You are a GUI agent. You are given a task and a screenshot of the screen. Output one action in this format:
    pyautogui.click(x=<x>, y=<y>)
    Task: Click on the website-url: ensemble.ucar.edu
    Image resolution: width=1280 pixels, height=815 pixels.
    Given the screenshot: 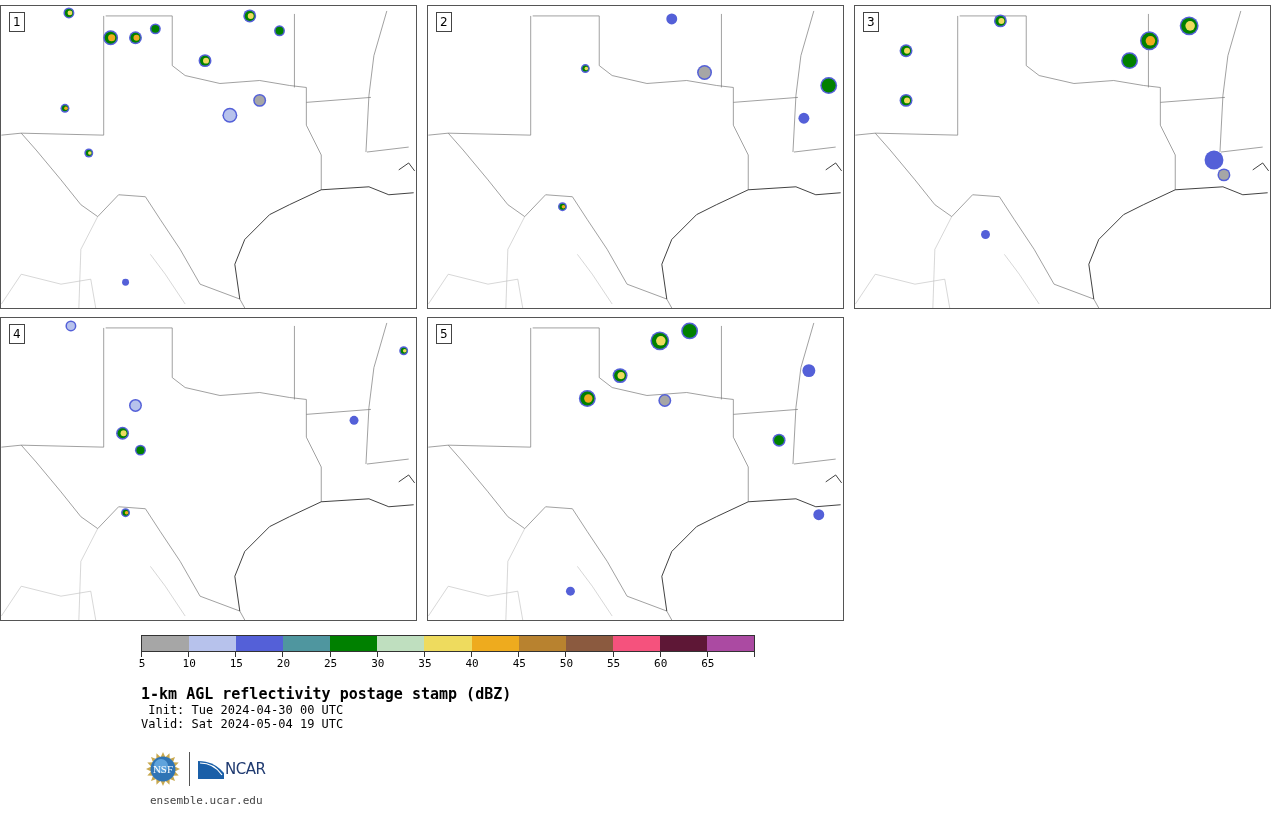 What is the action you would take?
    pyautogui.click(x=207, y=801)
    